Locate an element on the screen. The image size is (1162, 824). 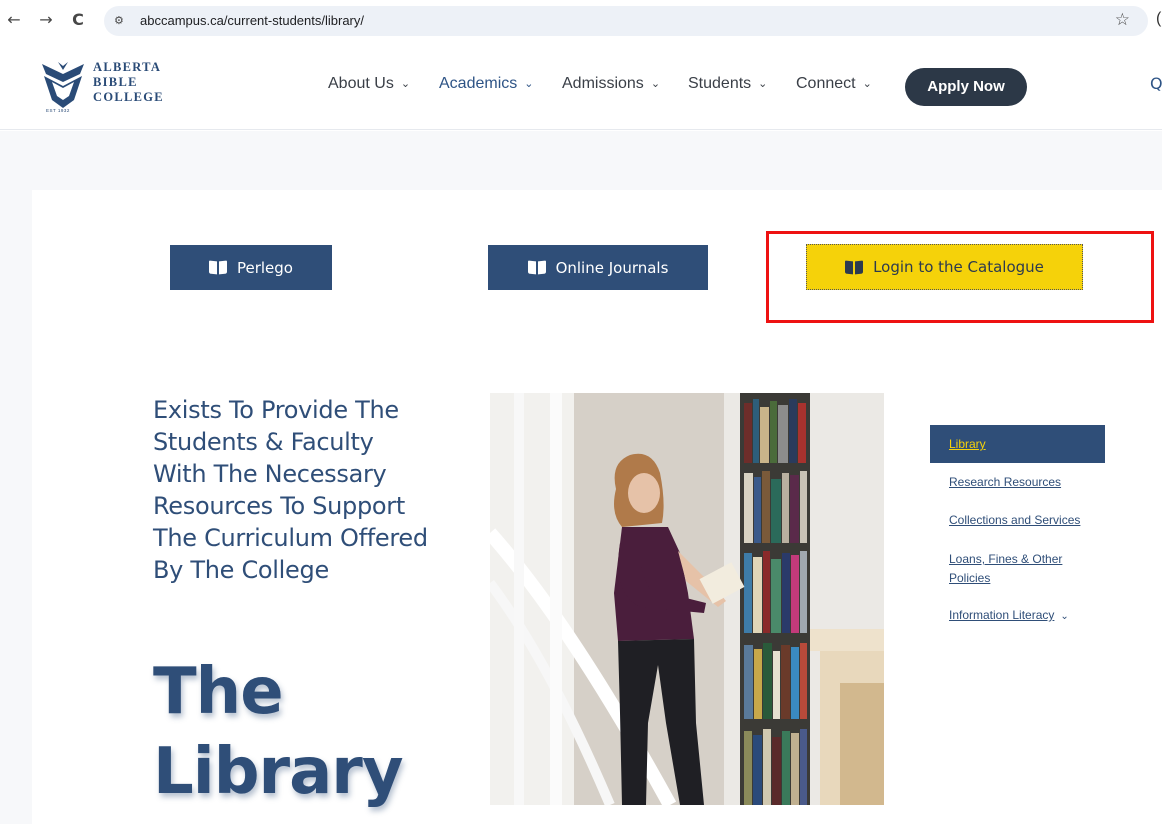
nav-admissions-label: Admissions is located at coordinates (603, 83).